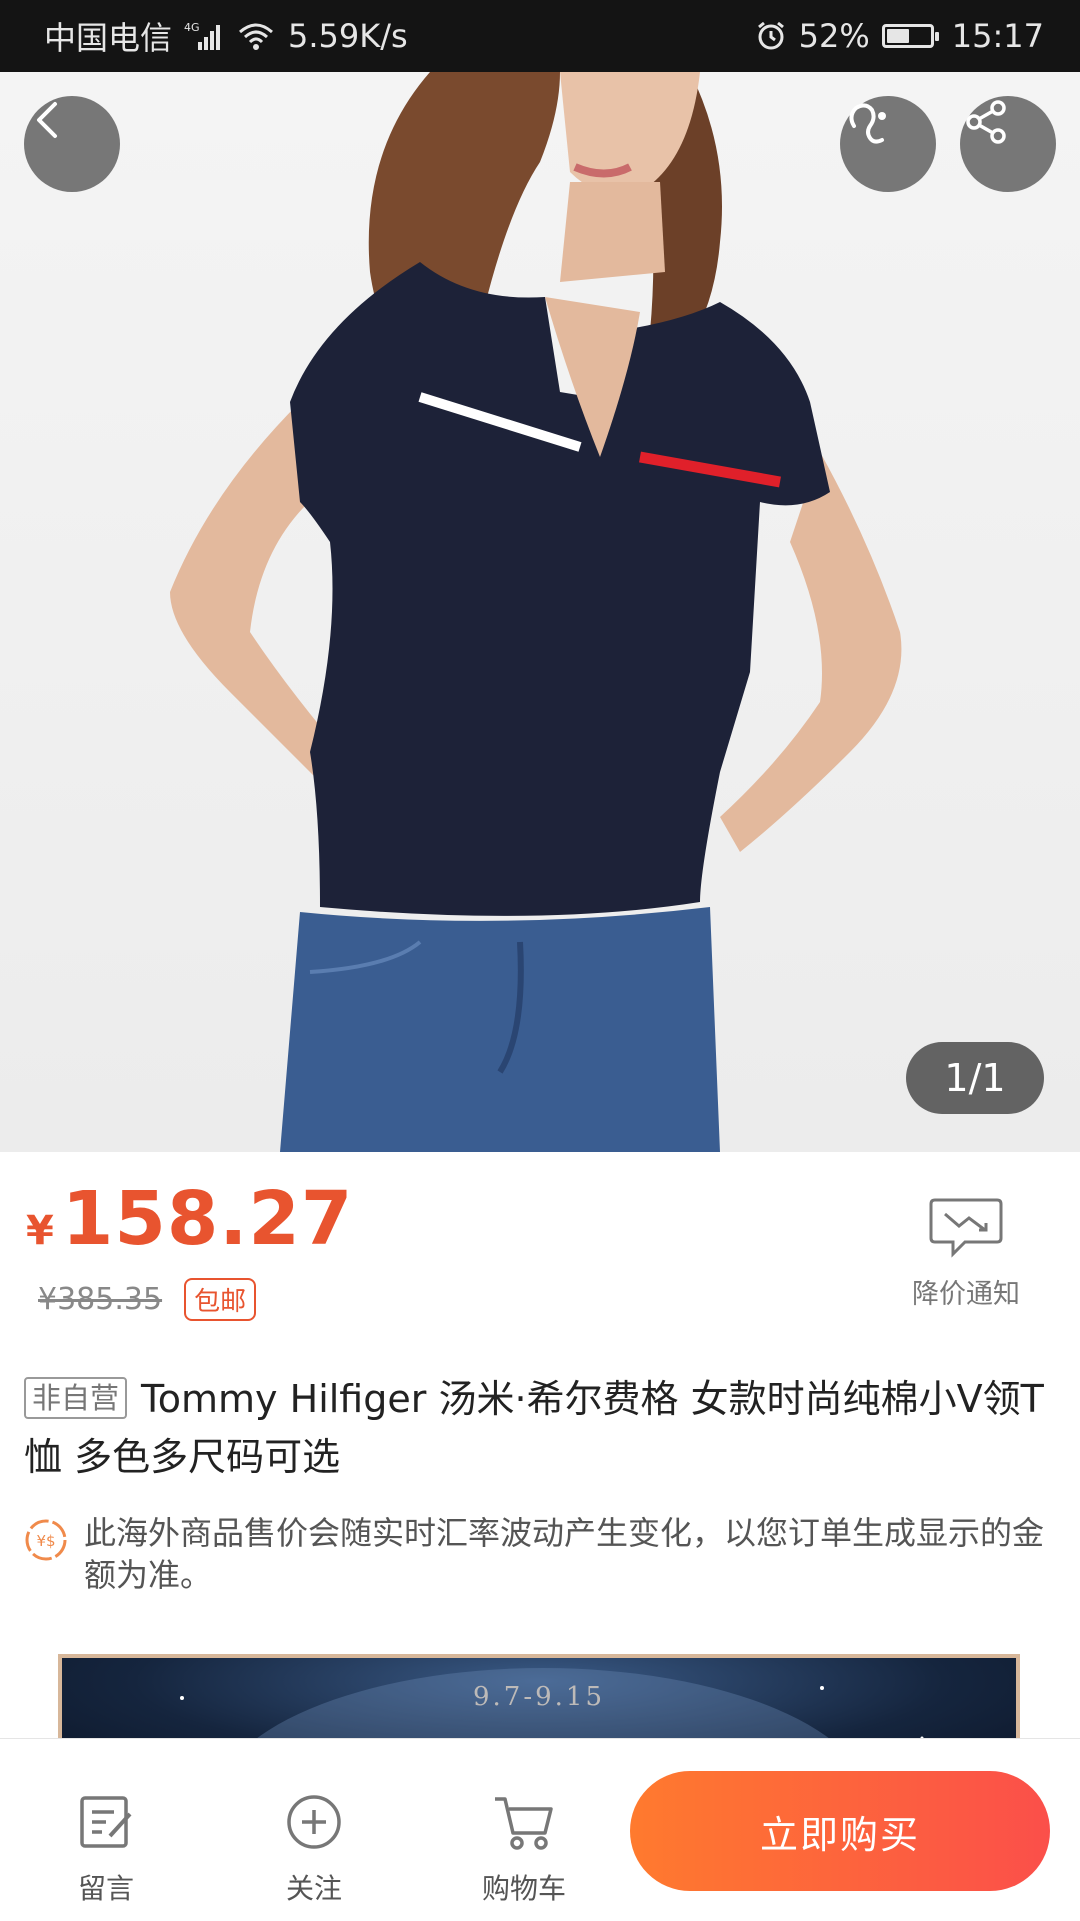 Image resolution: width=1080 pixels, height=1921 pixels. I want to click on share-icon, so click(986, 122).